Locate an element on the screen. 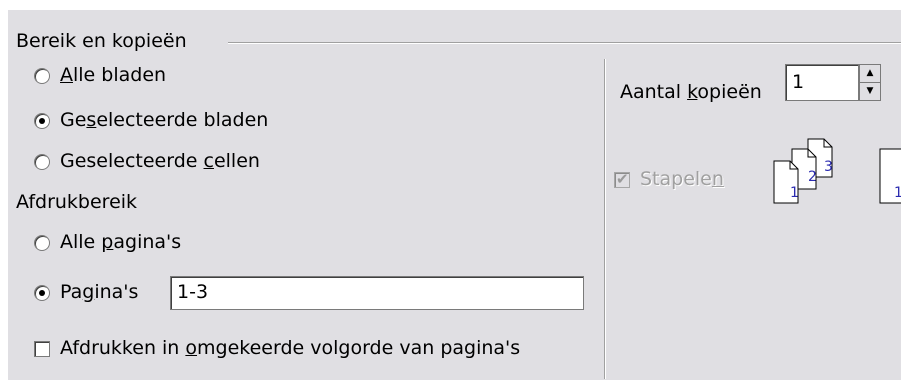 Image resolution: width=901 pixels, height=388 pixels. pages-input: 1-3 is located at coordinates (377, 293).